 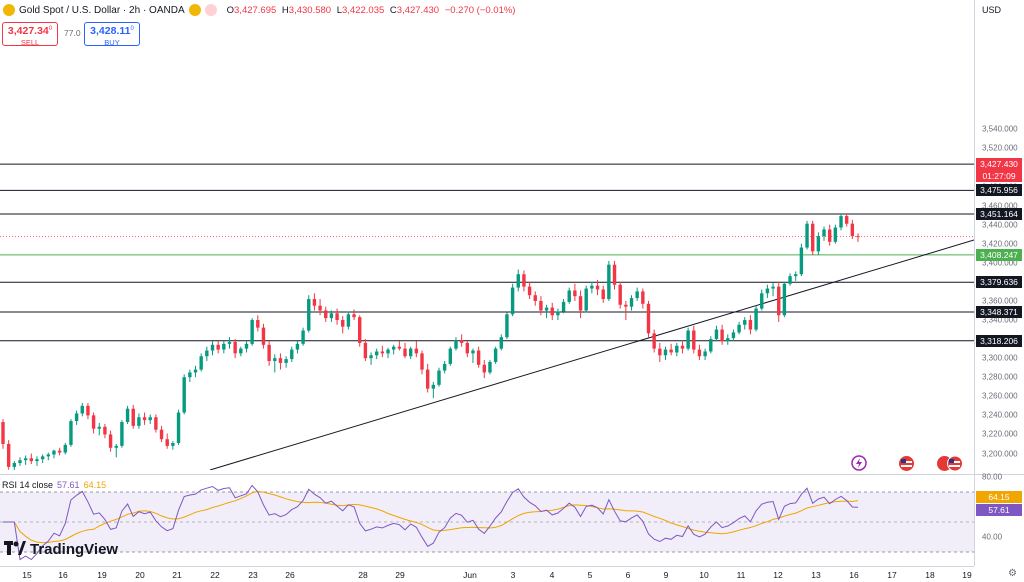 What do you see at coordinates (999, 254) in the screenshot?
I see `level-price-label: 3,408.247` at bounding box center [999, 254].